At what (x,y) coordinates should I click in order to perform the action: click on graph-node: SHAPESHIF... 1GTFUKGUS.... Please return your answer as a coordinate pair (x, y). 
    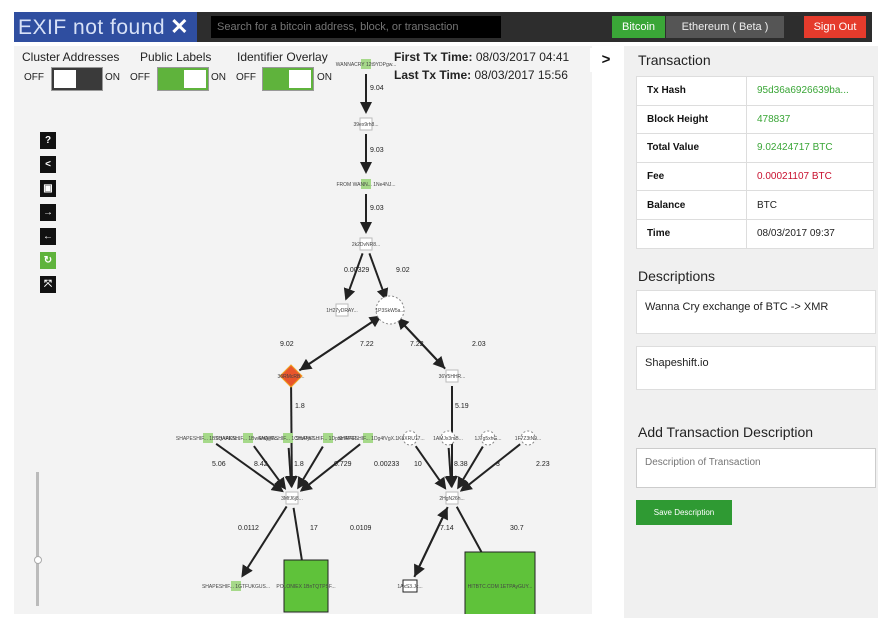
    Looking at the image, I should click on (236, 586).